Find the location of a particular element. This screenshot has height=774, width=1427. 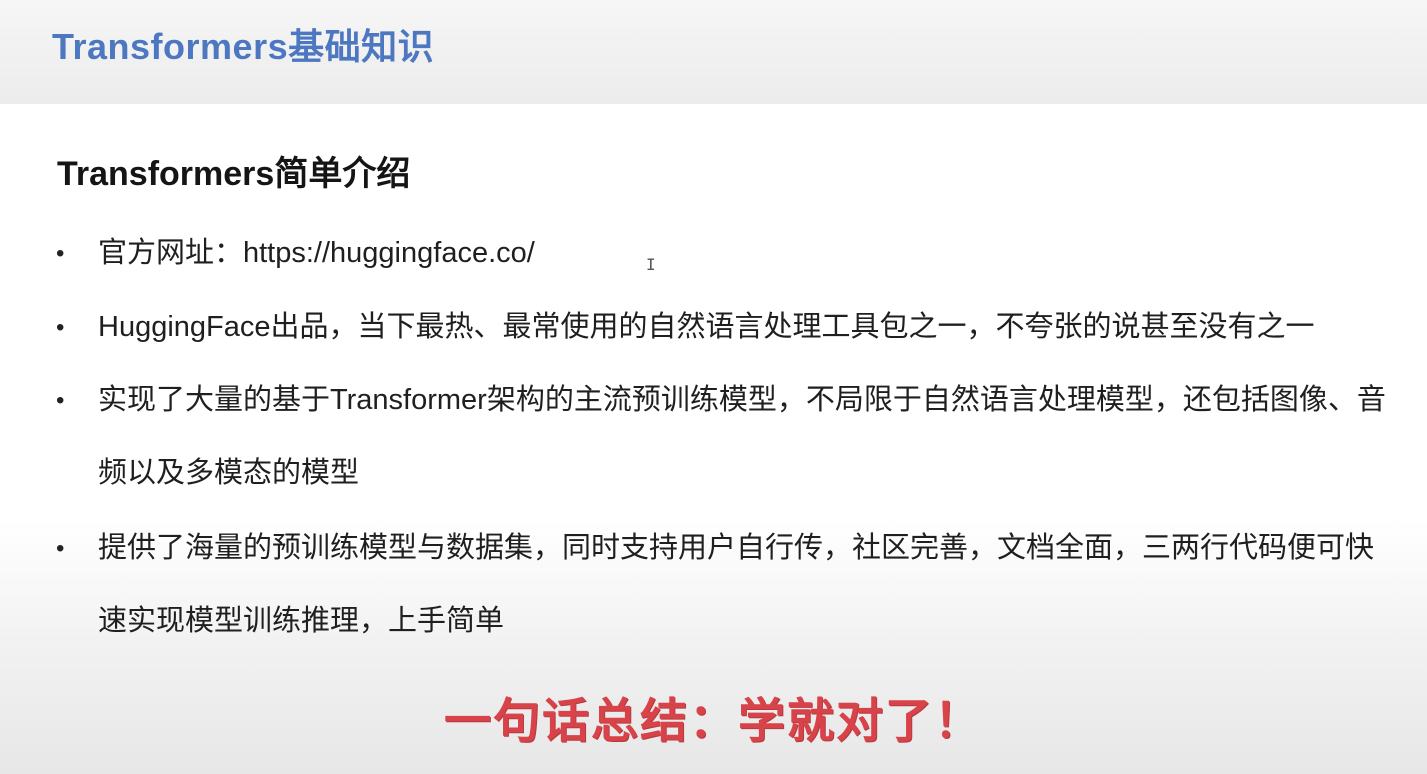

slide-header: Transformers基础知识 is located at coordinates (713, 52).